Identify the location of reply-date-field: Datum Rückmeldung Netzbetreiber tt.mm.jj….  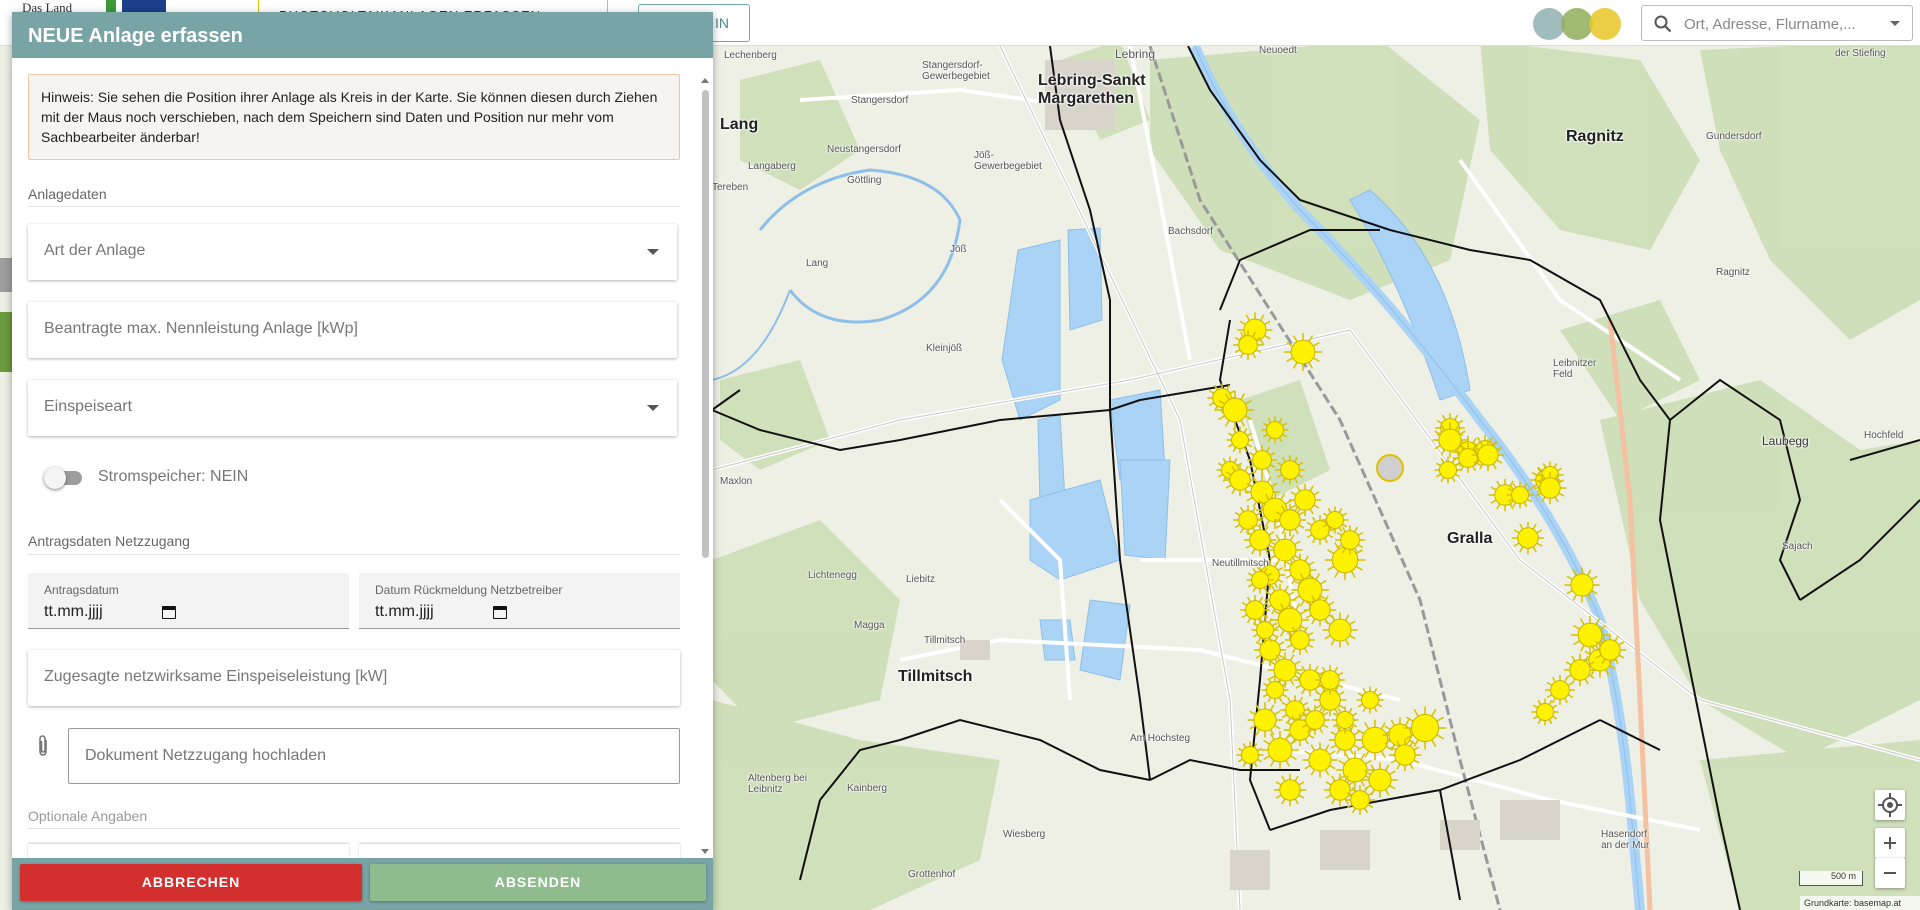
(519, 601).